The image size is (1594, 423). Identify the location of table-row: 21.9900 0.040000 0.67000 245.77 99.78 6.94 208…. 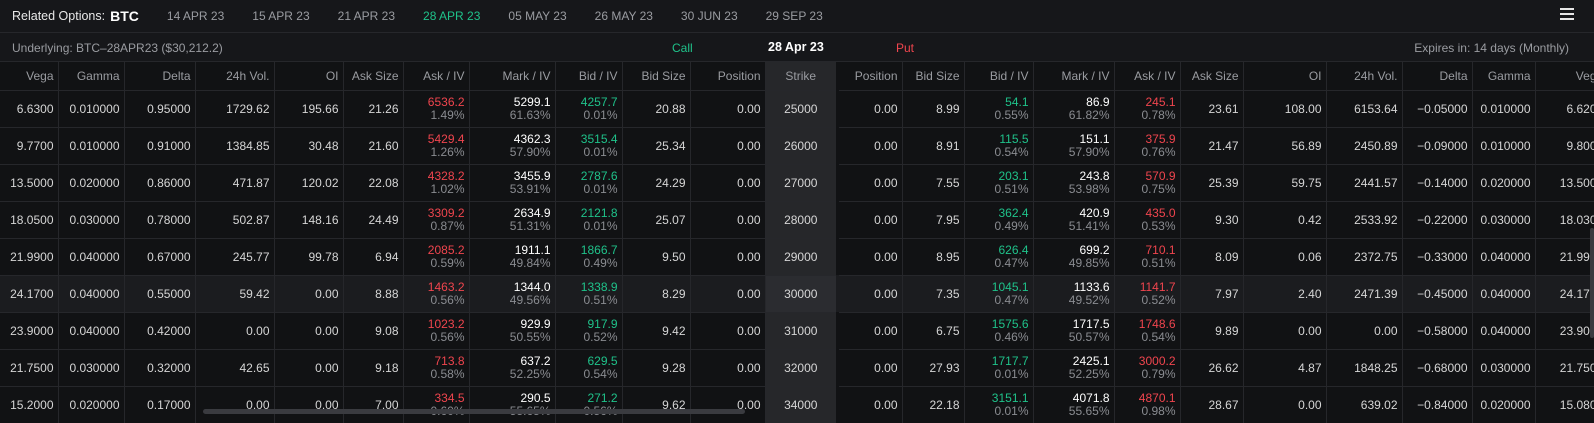
(797, 257).